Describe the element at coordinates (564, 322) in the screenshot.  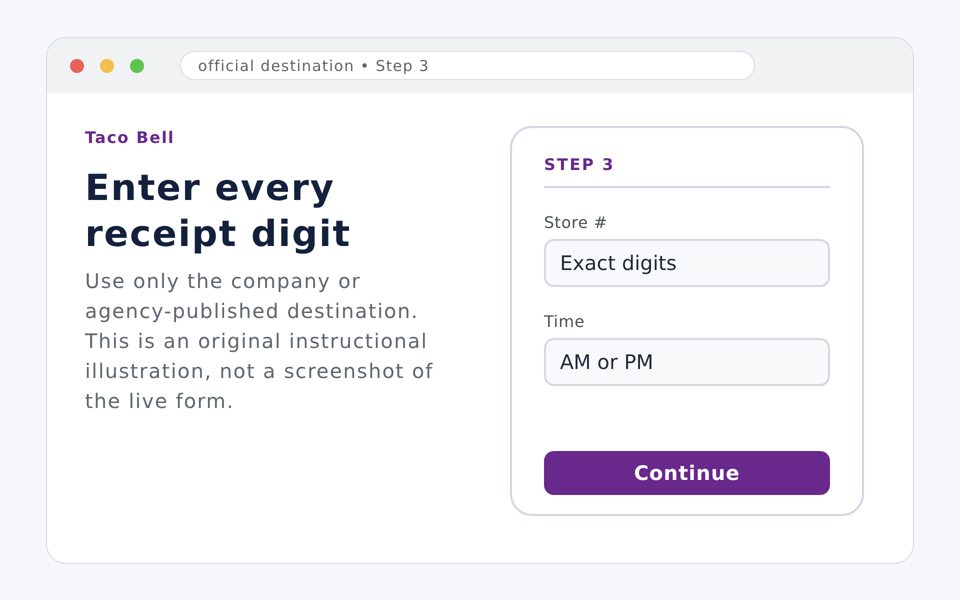
I see `field-label: Time` at that location.